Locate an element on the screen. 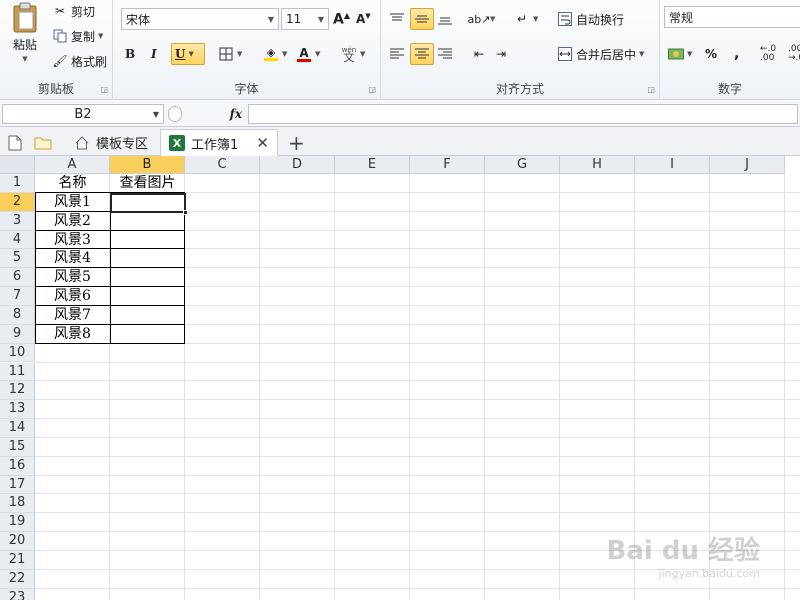 The image size is (800, 600). column-header-F: F is located at coordinates (447, 165).